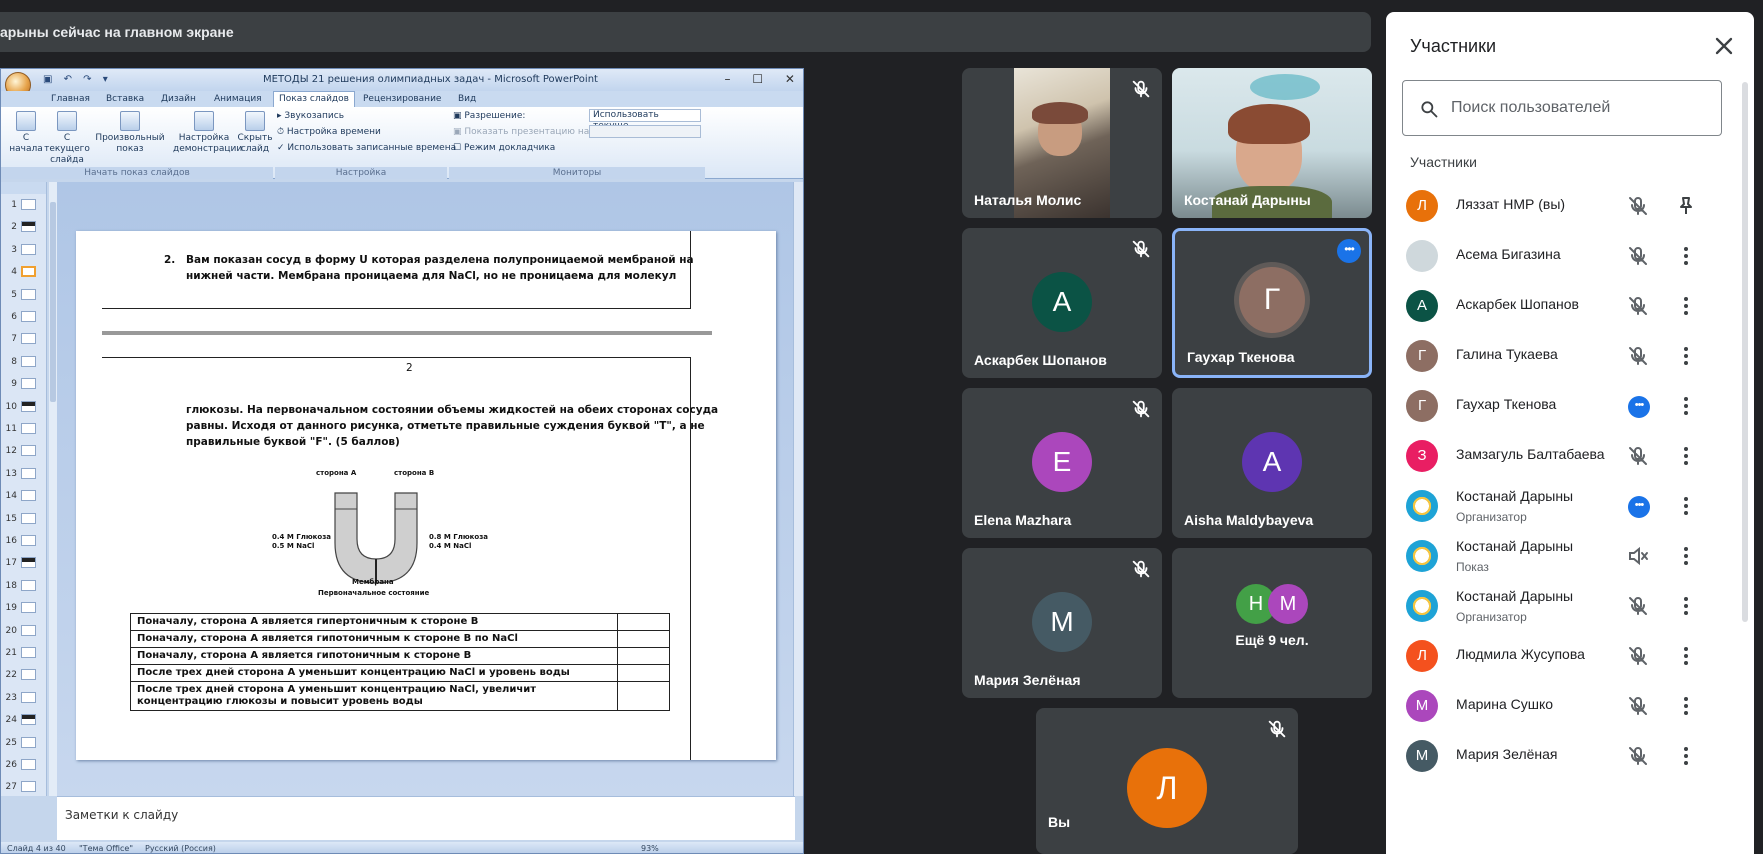 This screenshot has height=854, width=1763. What do you see at coordinates (1745, 352) in the screenshot?
I see `panel-scrollbar` at bounding box center [1745, 352].